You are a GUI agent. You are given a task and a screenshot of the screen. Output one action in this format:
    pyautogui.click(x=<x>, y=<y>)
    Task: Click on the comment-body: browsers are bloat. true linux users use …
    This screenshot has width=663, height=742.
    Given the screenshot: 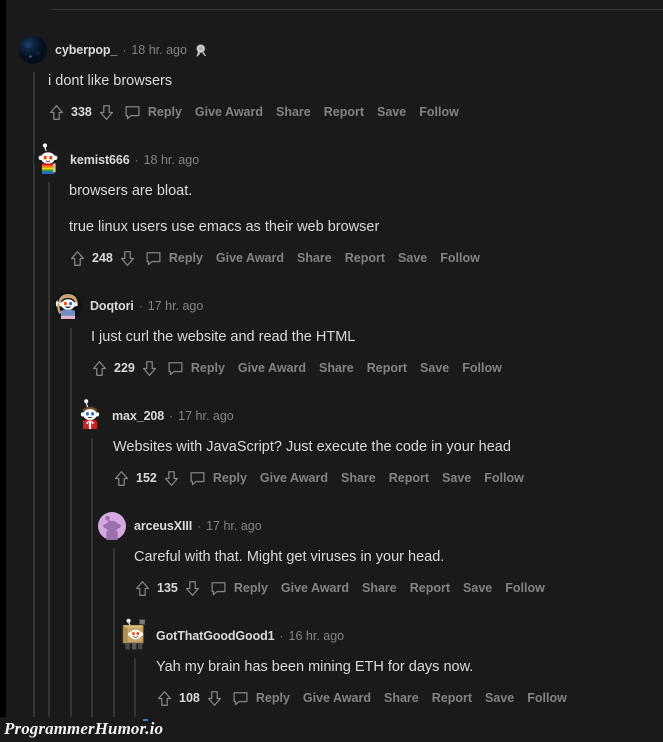 What is the action you would take?
    pyautogui.click(x=366, y=225)
    